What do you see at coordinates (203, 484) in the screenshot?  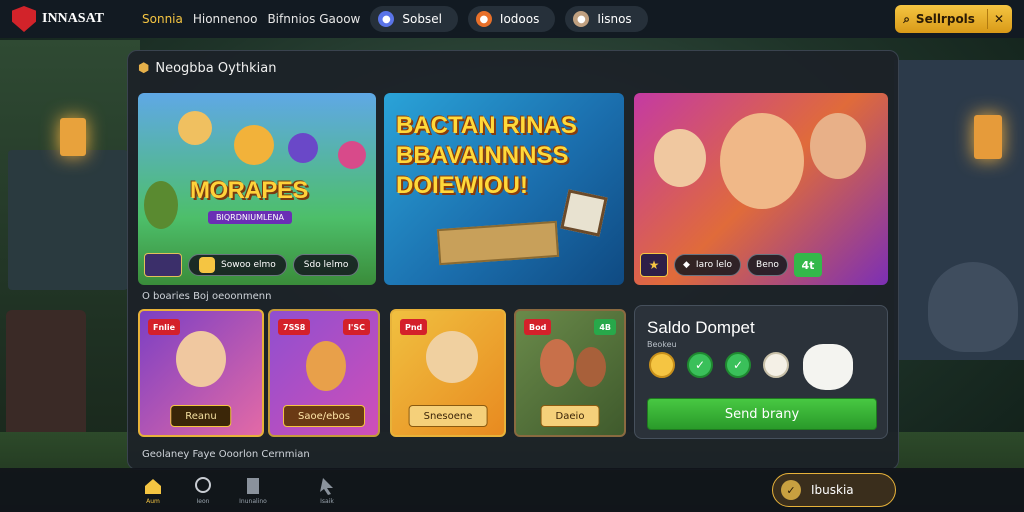 I see `chat-icon` at bounding box center [203, 484].